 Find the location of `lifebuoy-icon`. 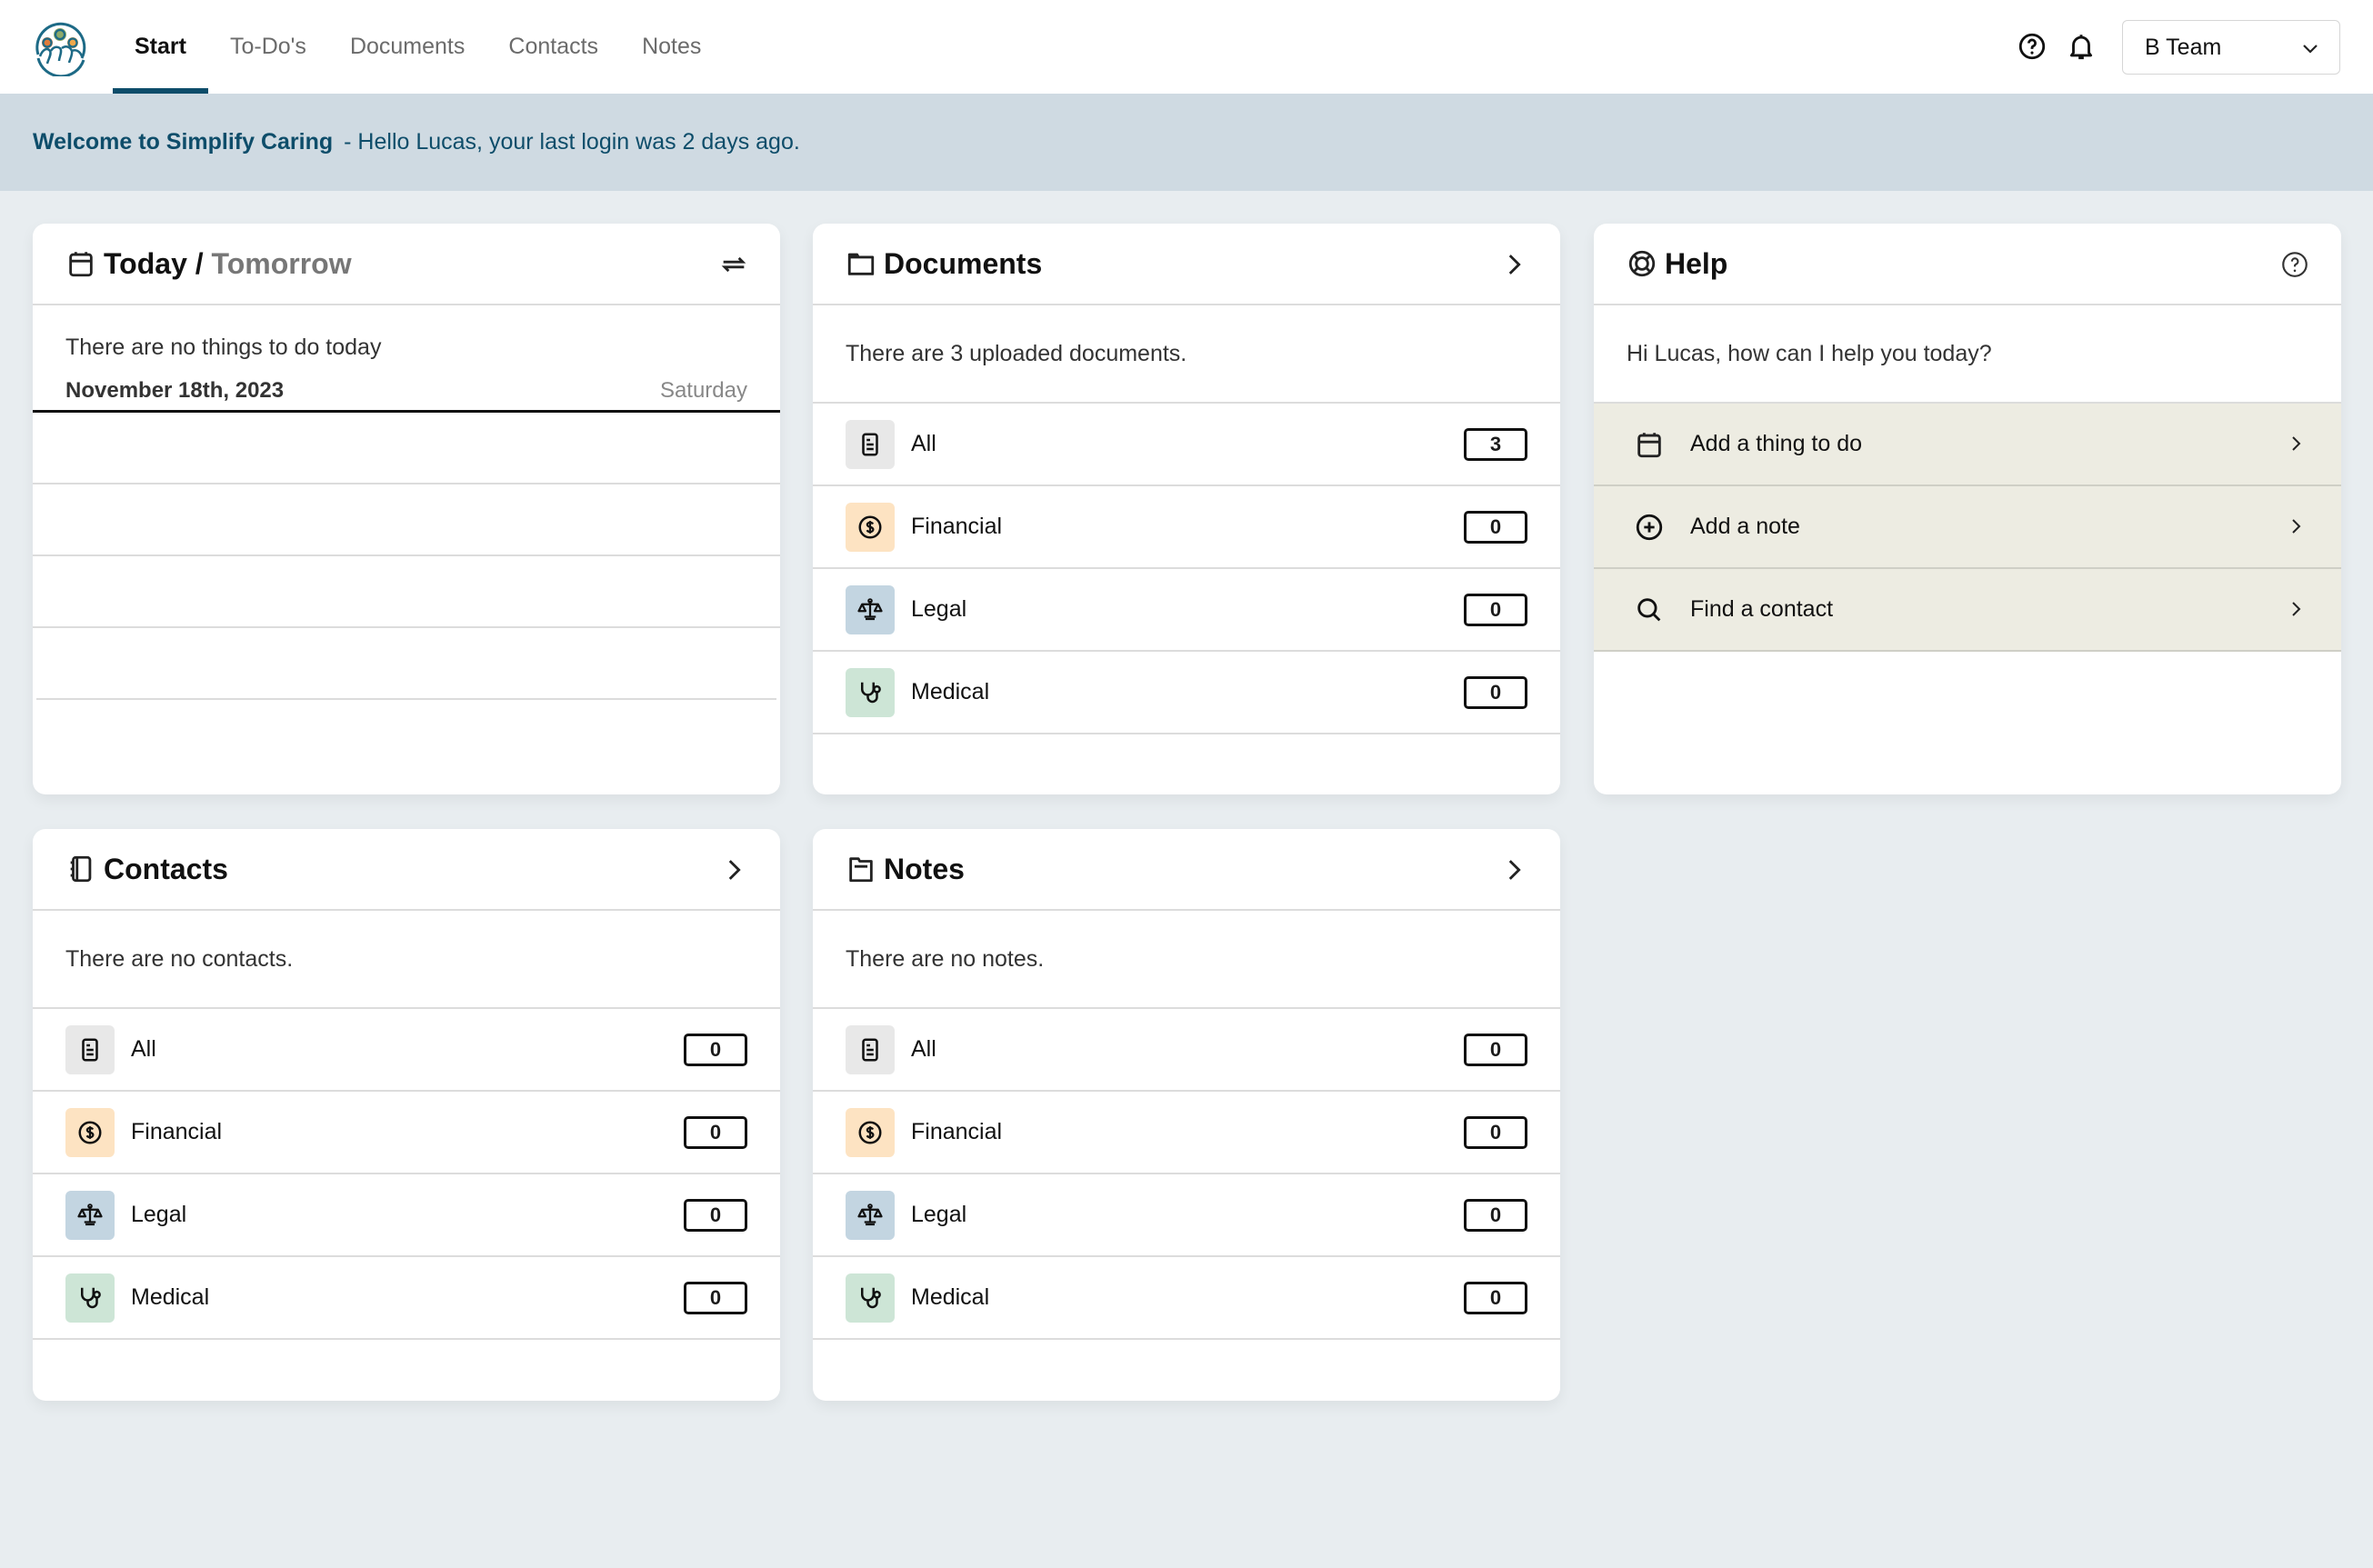

lifebuoy-icon is located at coordinates (1642, 264).